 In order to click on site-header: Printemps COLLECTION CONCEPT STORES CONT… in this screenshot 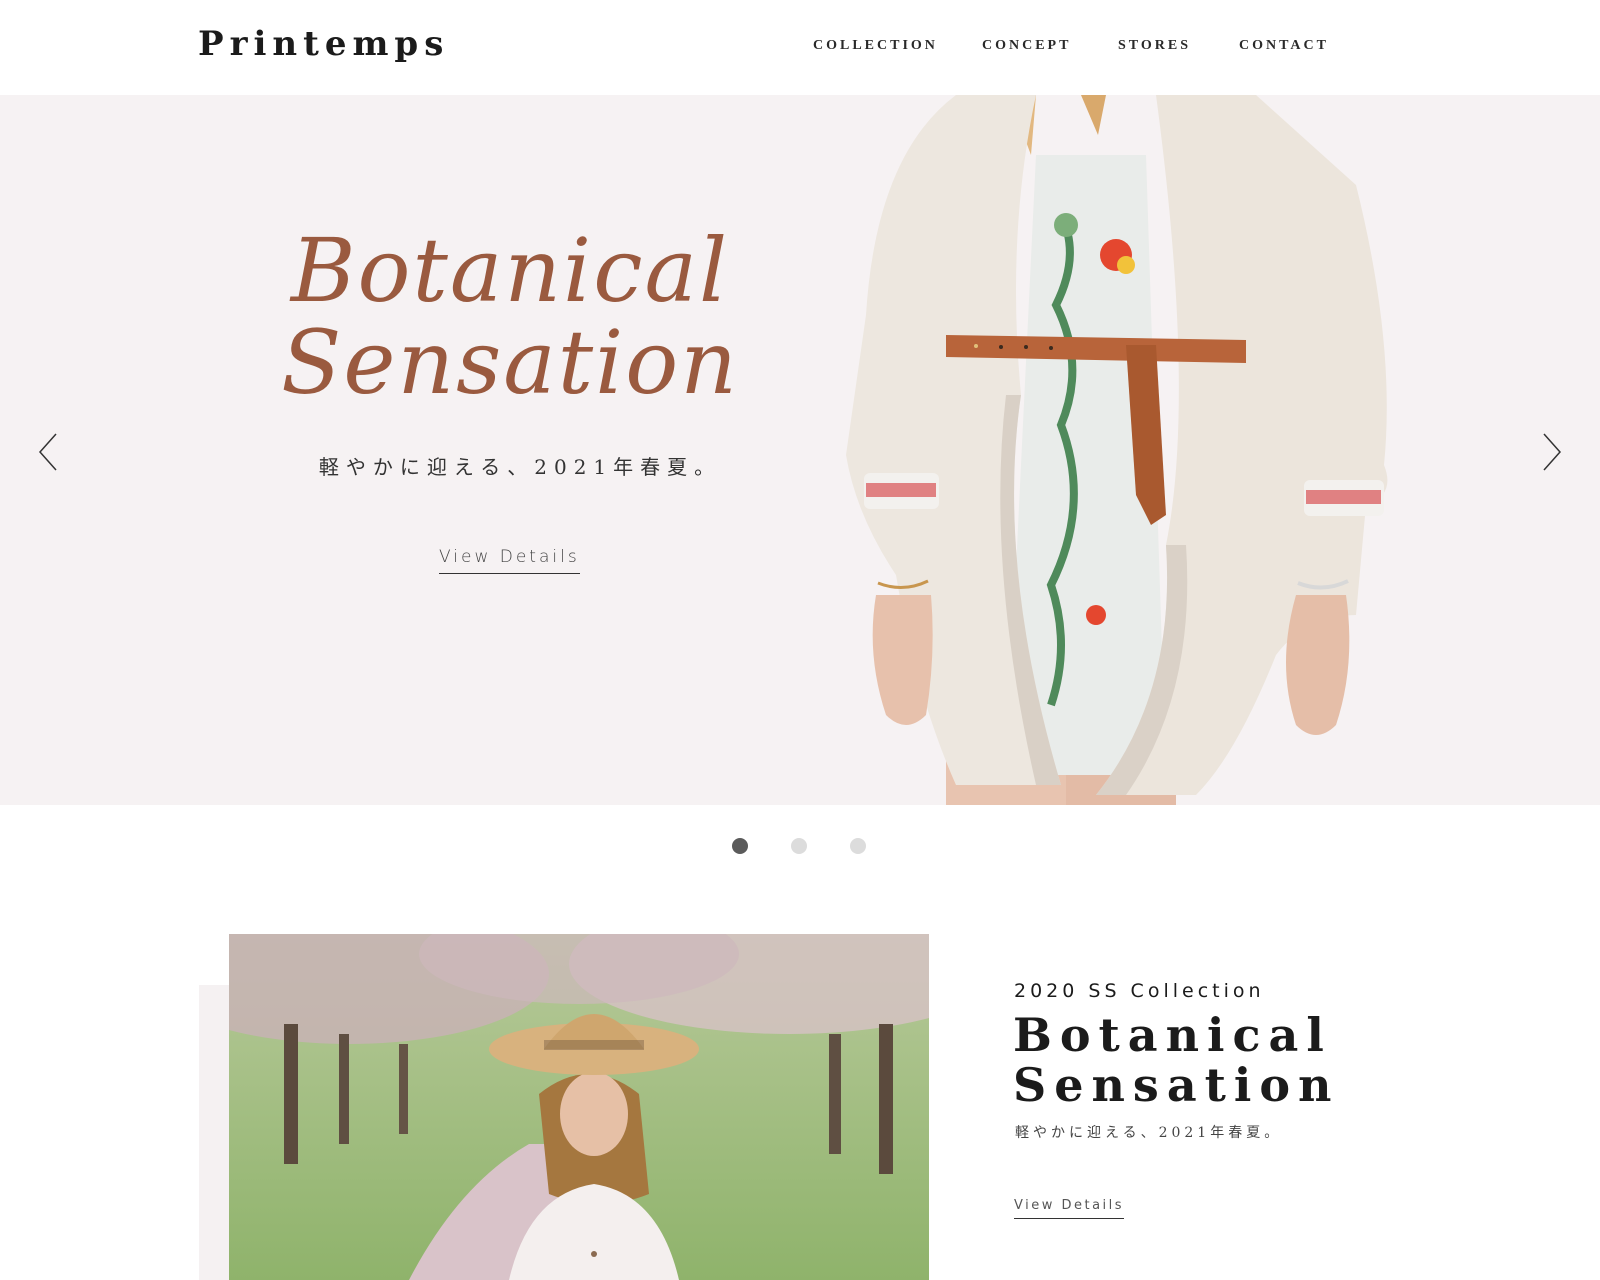, I will do `click(800, 47)`.